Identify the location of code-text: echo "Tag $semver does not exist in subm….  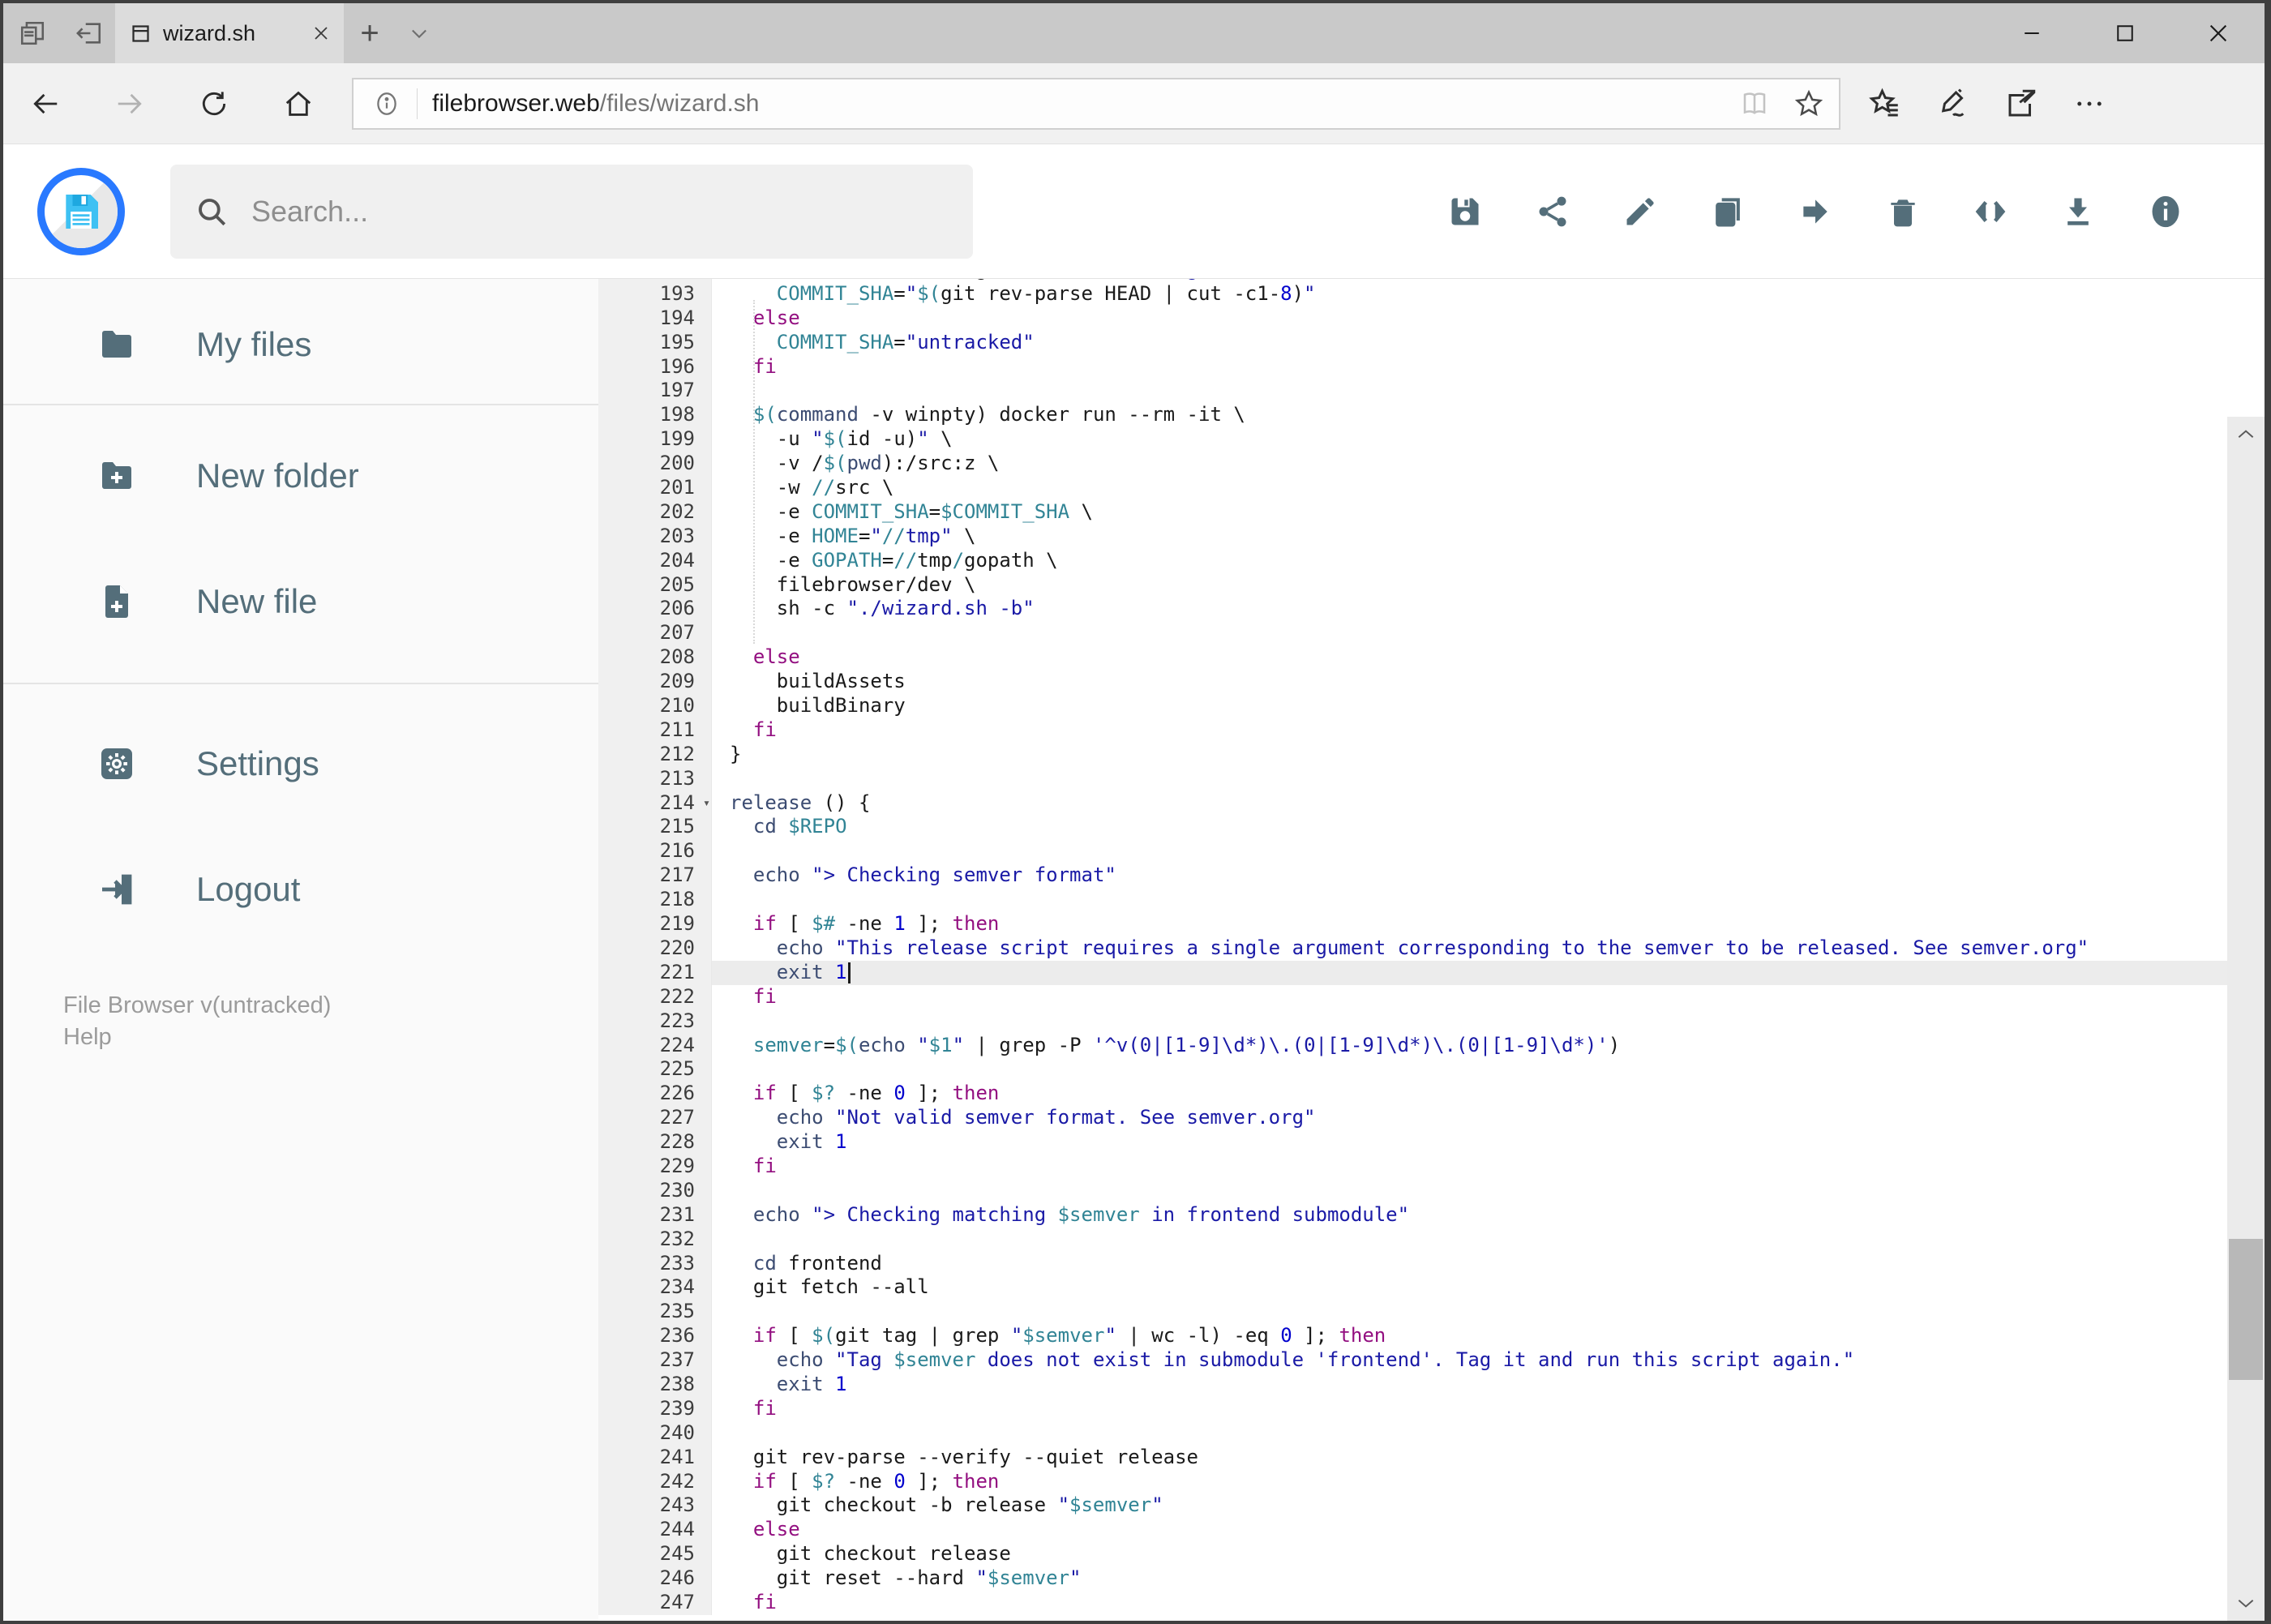
(1469, 1361).